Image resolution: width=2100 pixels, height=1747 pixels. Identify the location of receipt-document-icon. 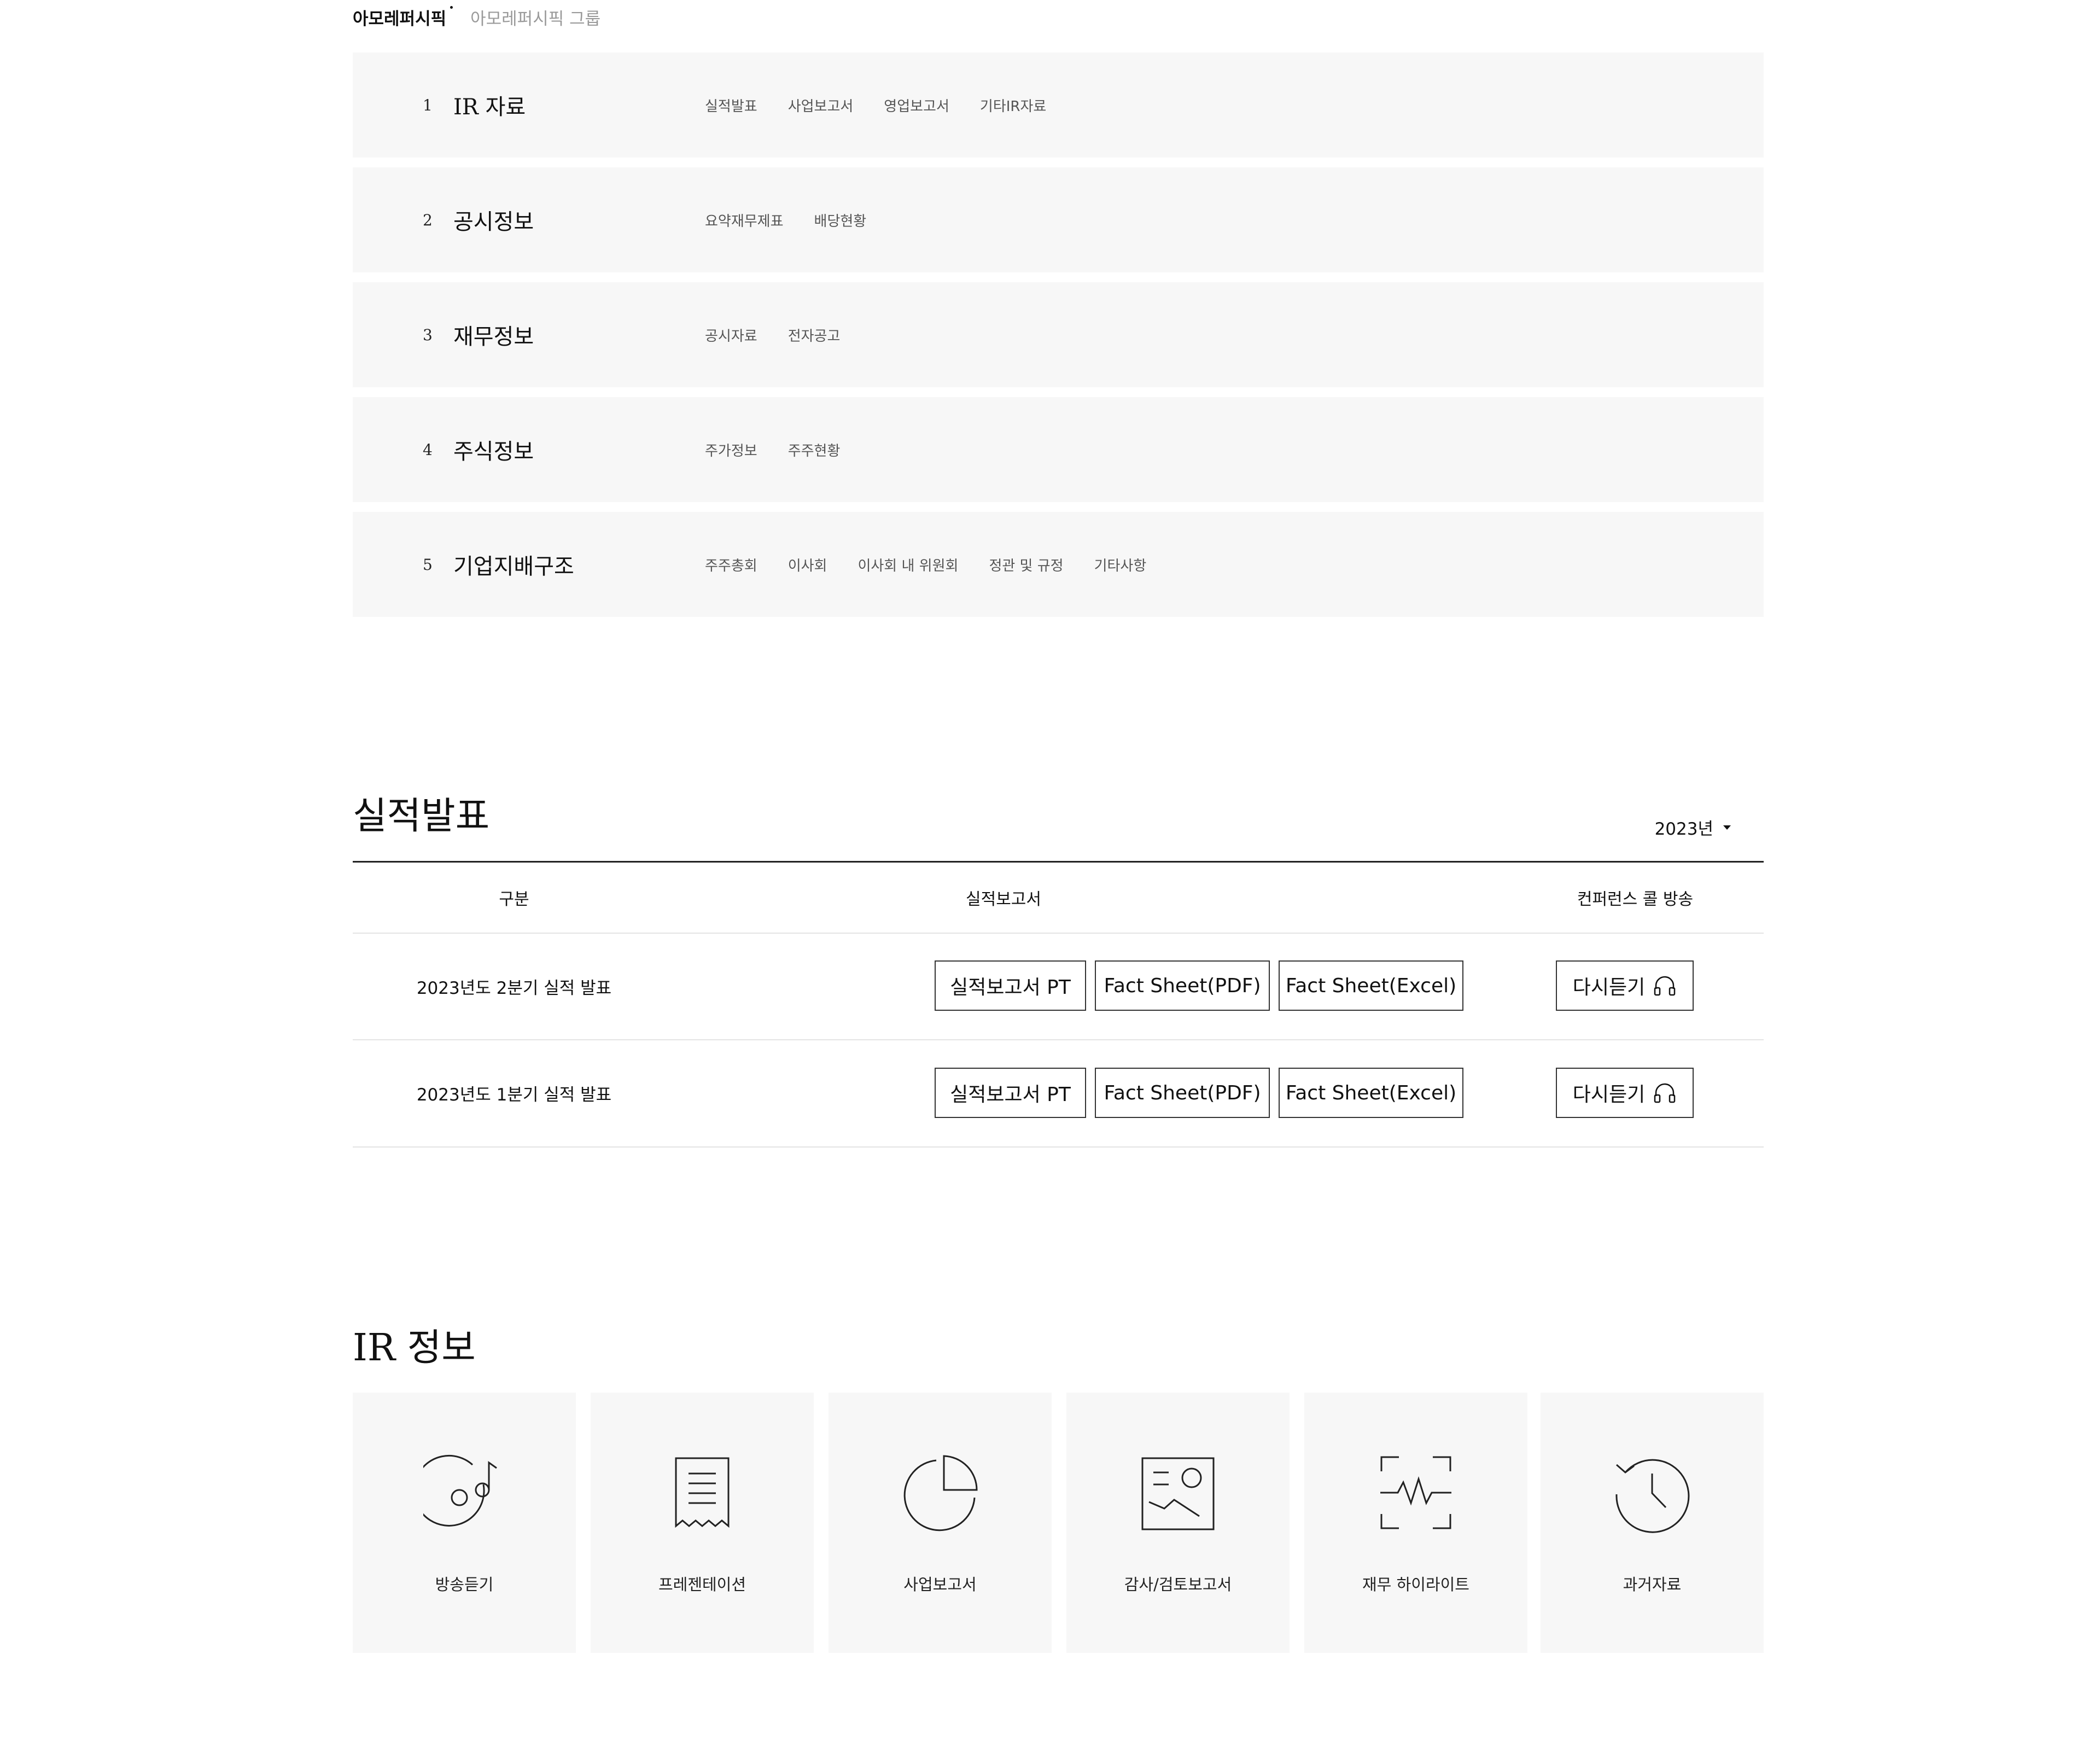
(702, 1492).